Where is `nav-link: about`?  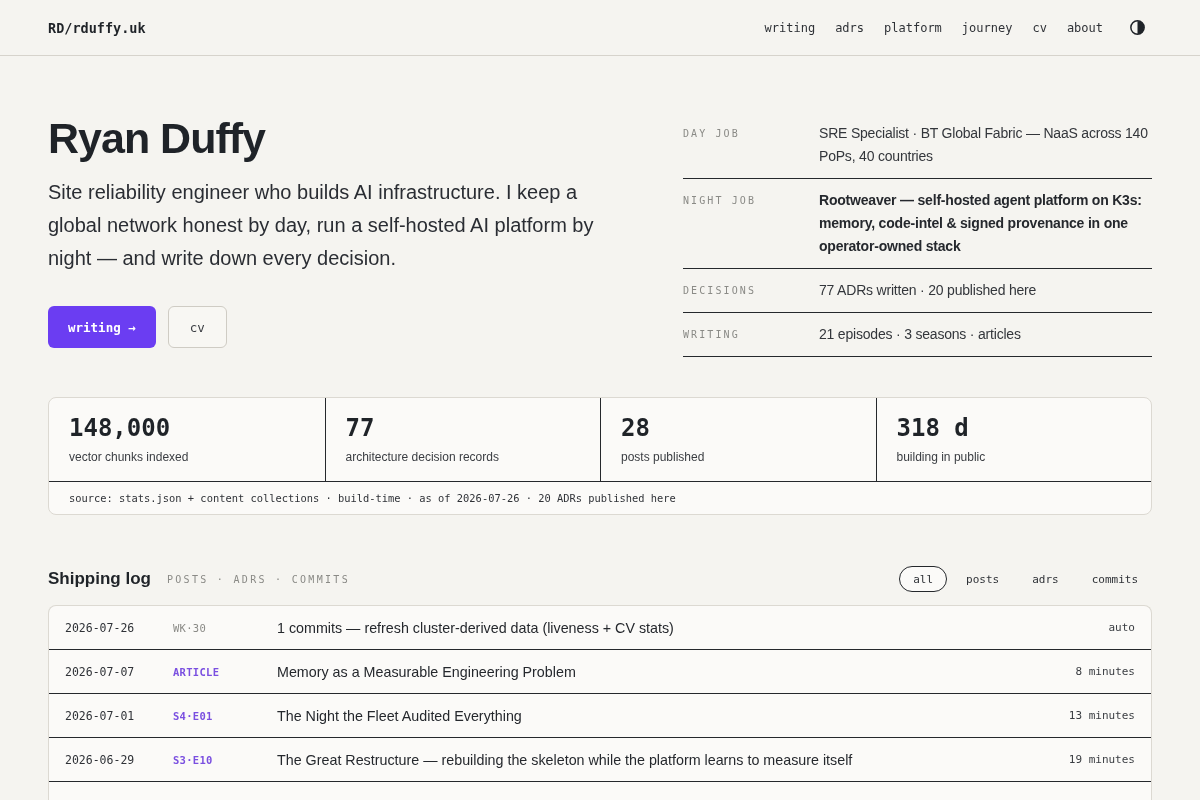
nav-link: about is located at coordinates (1084, 27).